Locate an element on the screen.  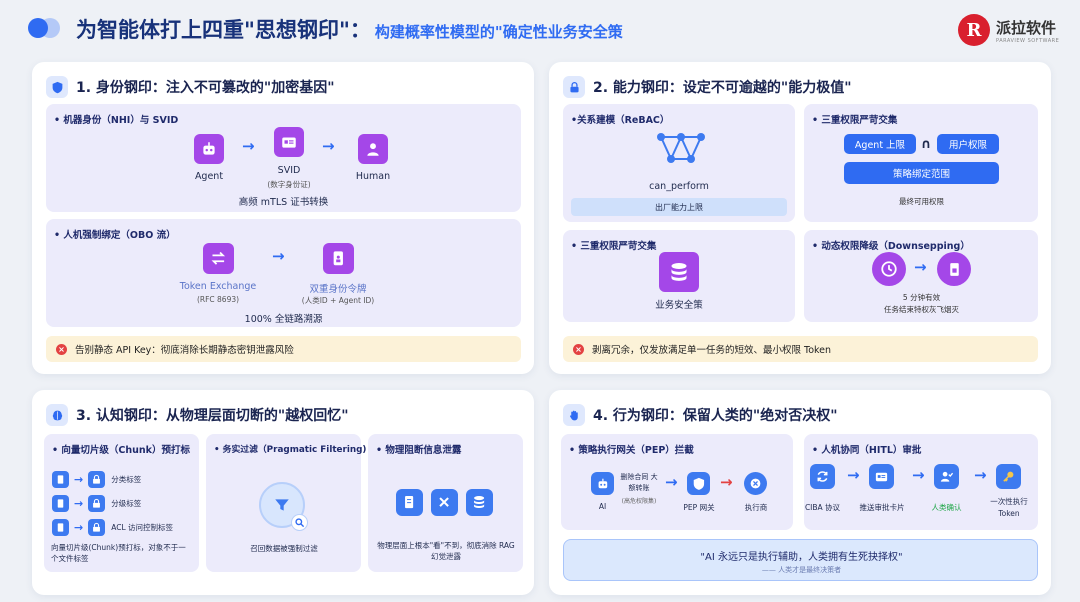
panel-physical-block: • 物理阻断信息泄露 物理层面上根本"看"不到，彻底消除 RAG 幻觉泄露 is located at coordinates (445, 503).